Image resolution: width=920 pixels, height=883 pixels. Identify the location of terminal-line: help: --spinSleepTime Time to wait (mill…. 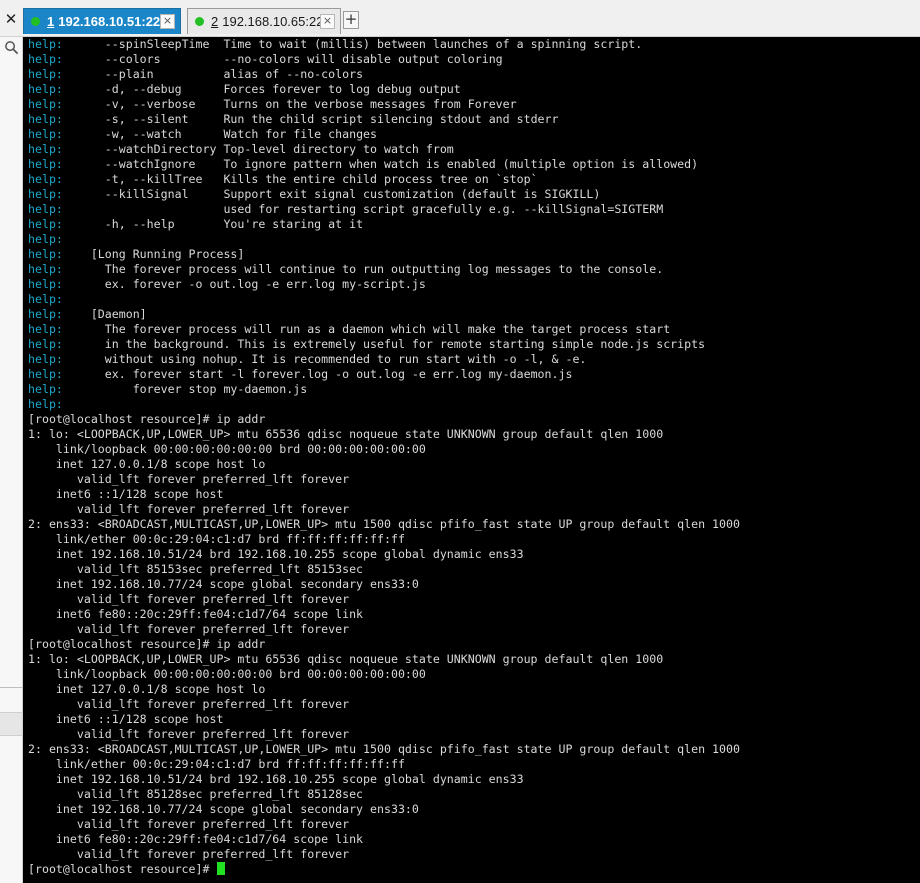
(384, 44).